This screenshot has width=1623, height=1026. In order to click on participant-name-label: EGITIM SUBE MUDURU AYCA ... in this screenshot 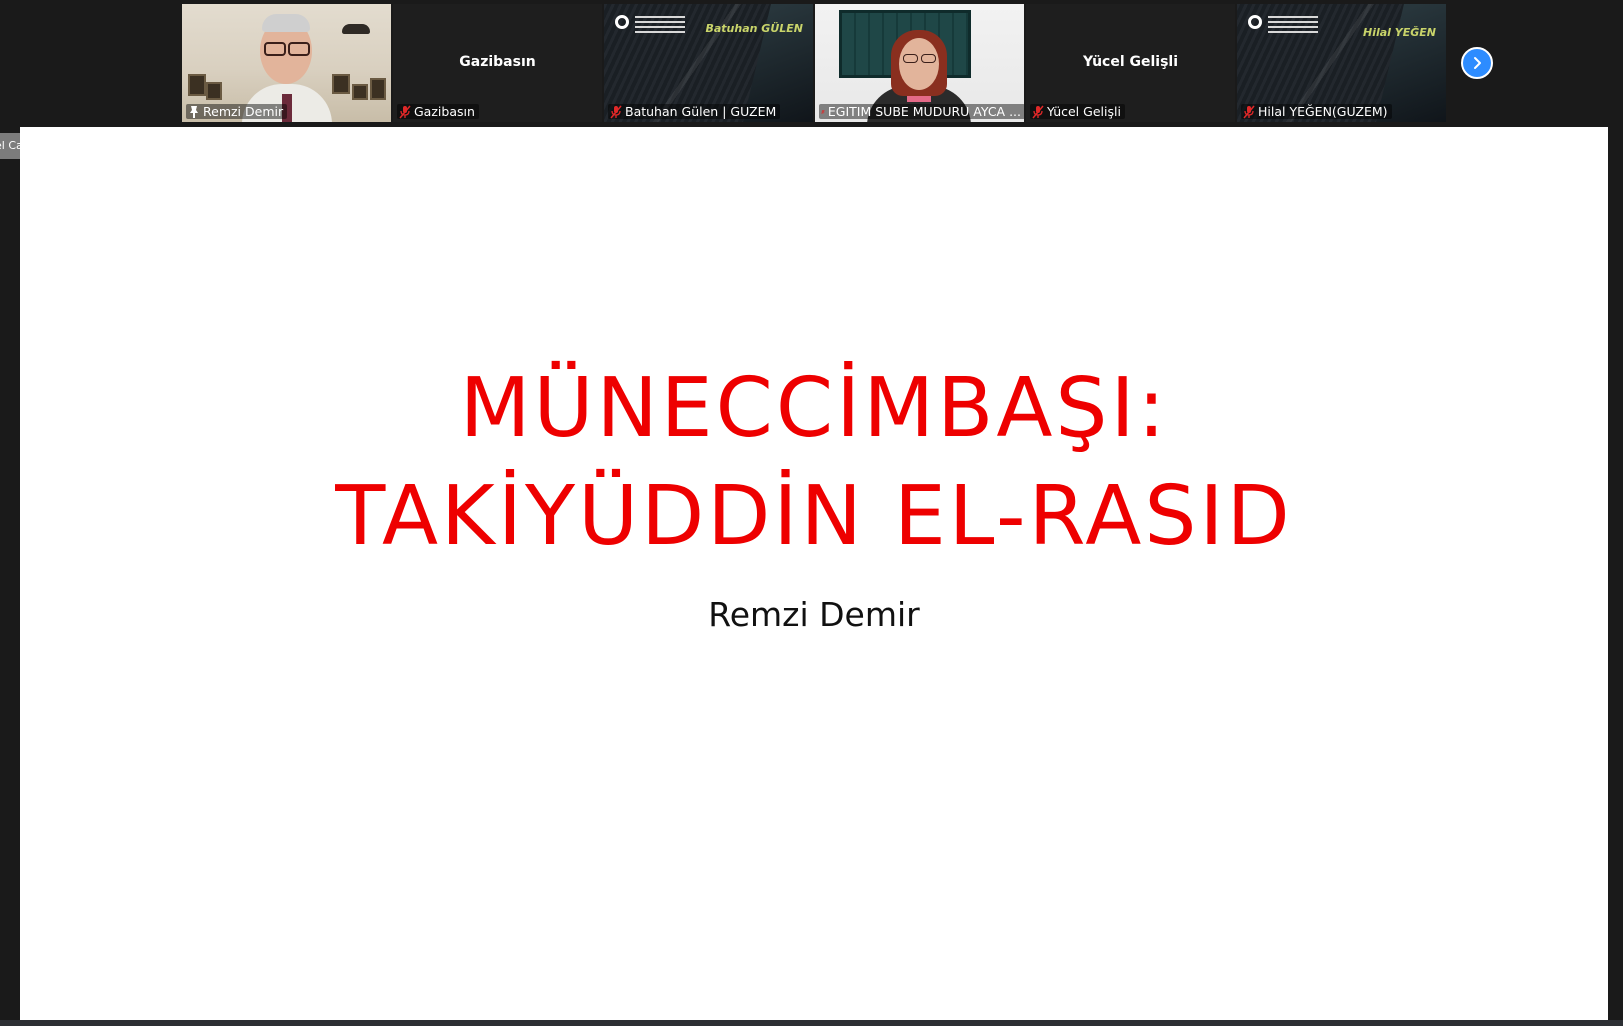, I will do `click(921, 111)`.